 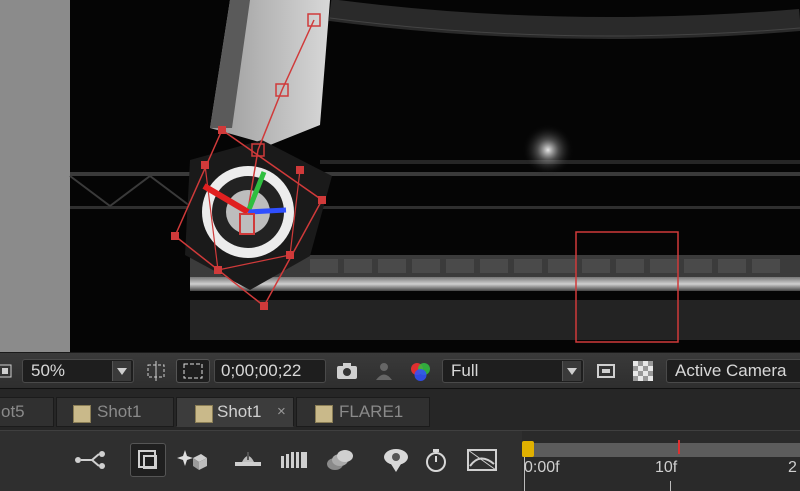 I want to click on lightbulb-eye-icon, so click(x=396, y=460).